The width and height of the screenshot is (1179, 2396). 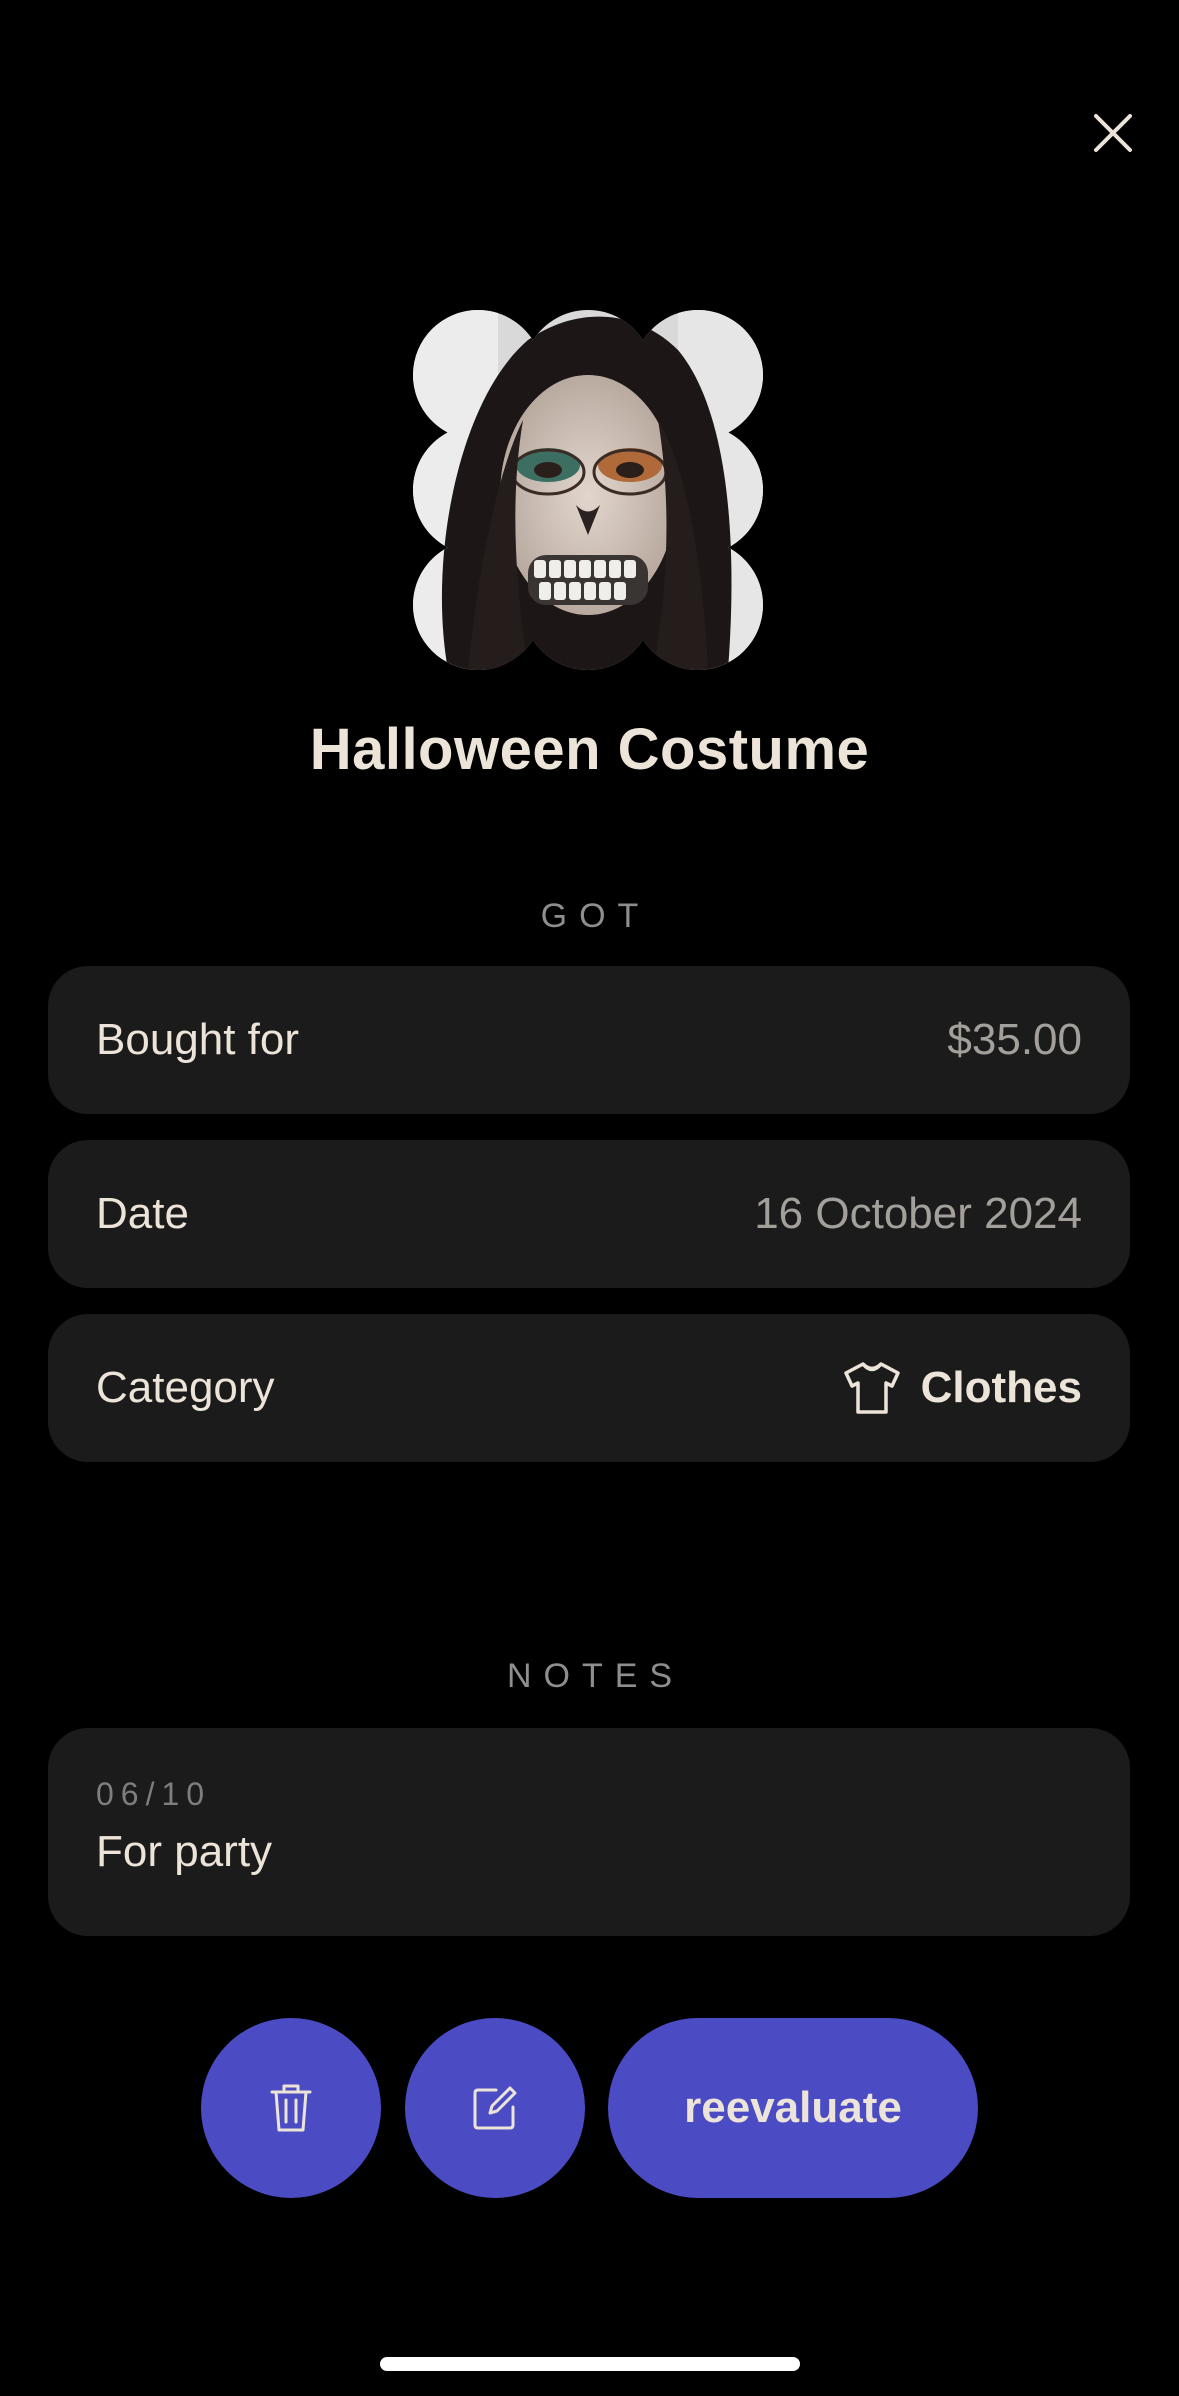 I want to click on reevaluate-button: reevaluate, so click(x=793, y=2108).